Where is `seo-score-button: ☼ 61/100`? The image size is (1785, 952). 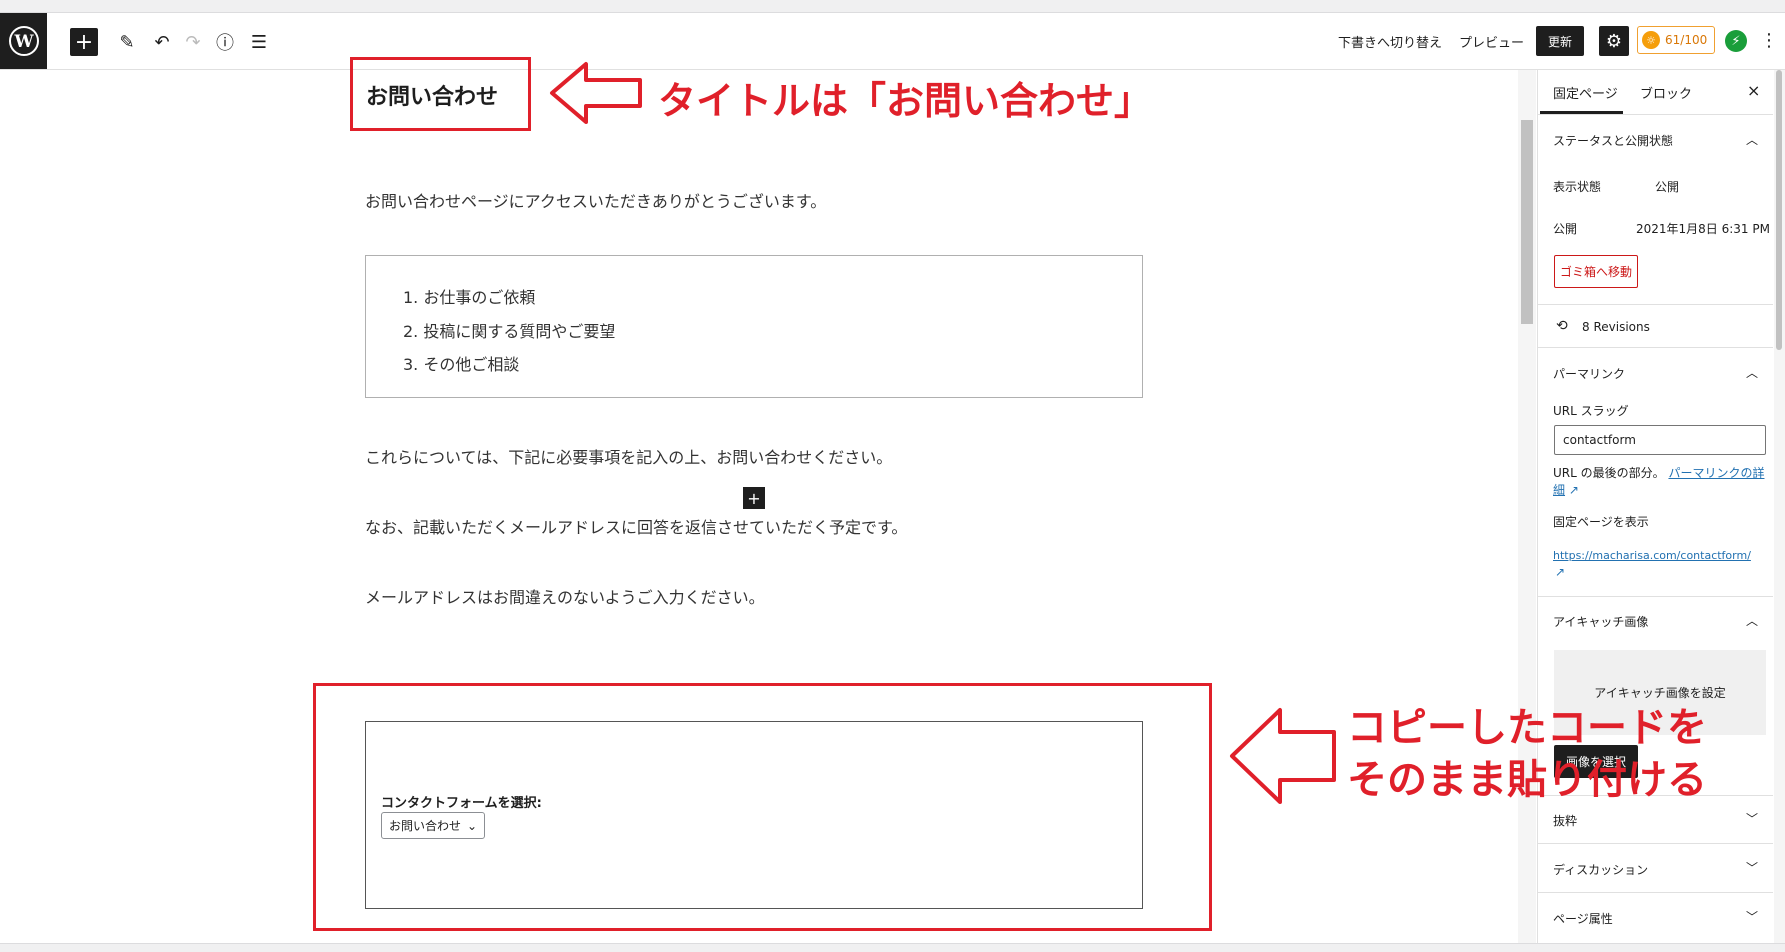 seo-score-button: ☼ 61/100 is located at coordinates (1676, 40).